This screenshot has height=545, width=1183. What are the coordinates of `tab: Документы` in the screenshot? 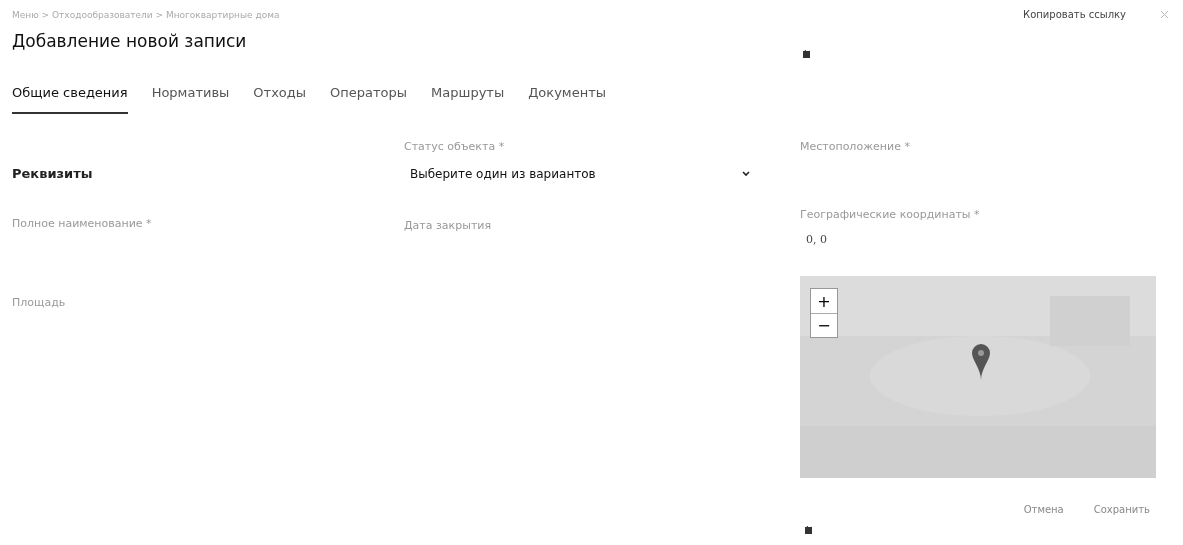 It's located at (567, 99).